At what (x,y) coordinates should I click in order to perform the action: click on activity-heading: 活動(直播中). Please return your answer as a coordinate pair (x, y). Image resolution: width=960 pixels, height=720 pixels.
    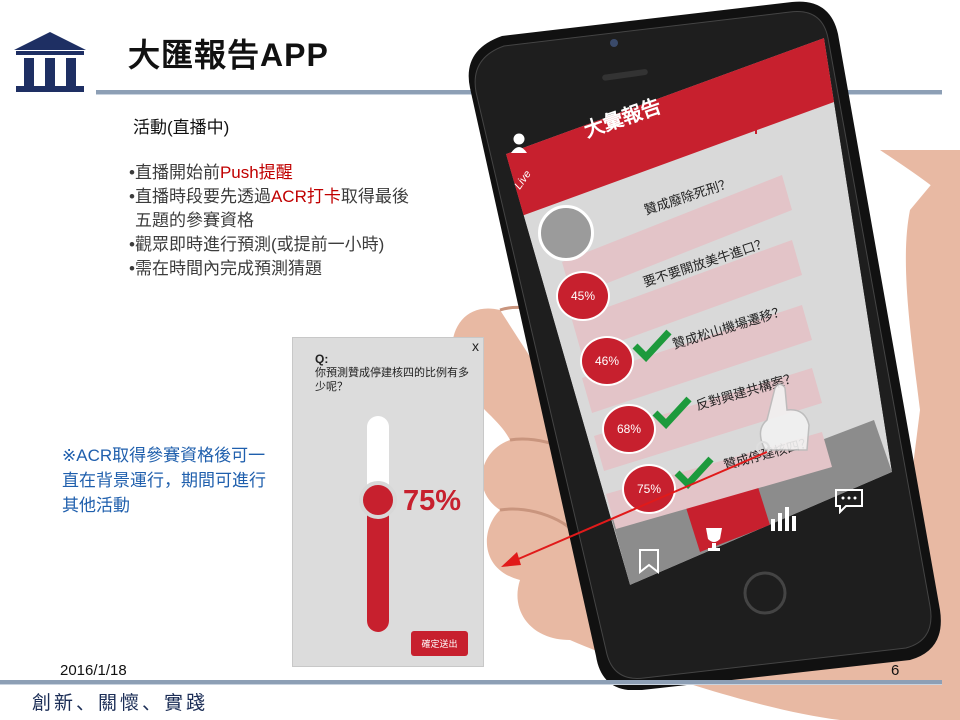
    Looking at the image, I should click on (181, 127).